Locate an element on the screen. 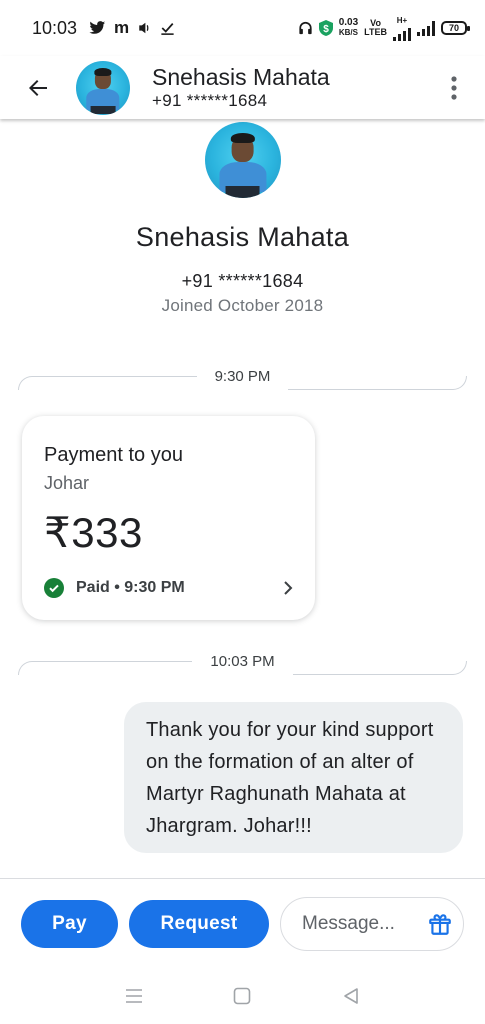 This screenshot has width=485, height=1024. payment-status: Paid • 9:30 PM is located at coordinates (168, 588).